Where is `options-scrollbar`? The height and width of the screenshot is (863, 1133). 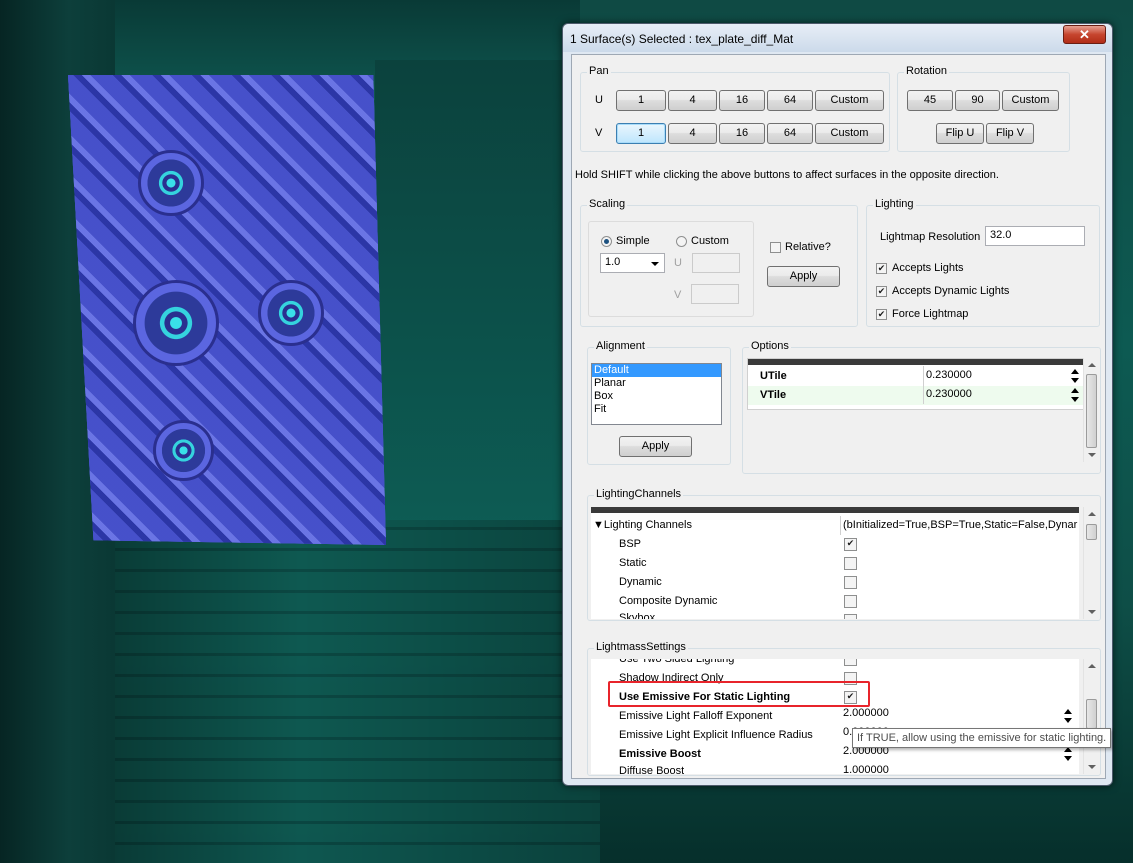
options-scrollbar is located at coordinates (1091, 410).